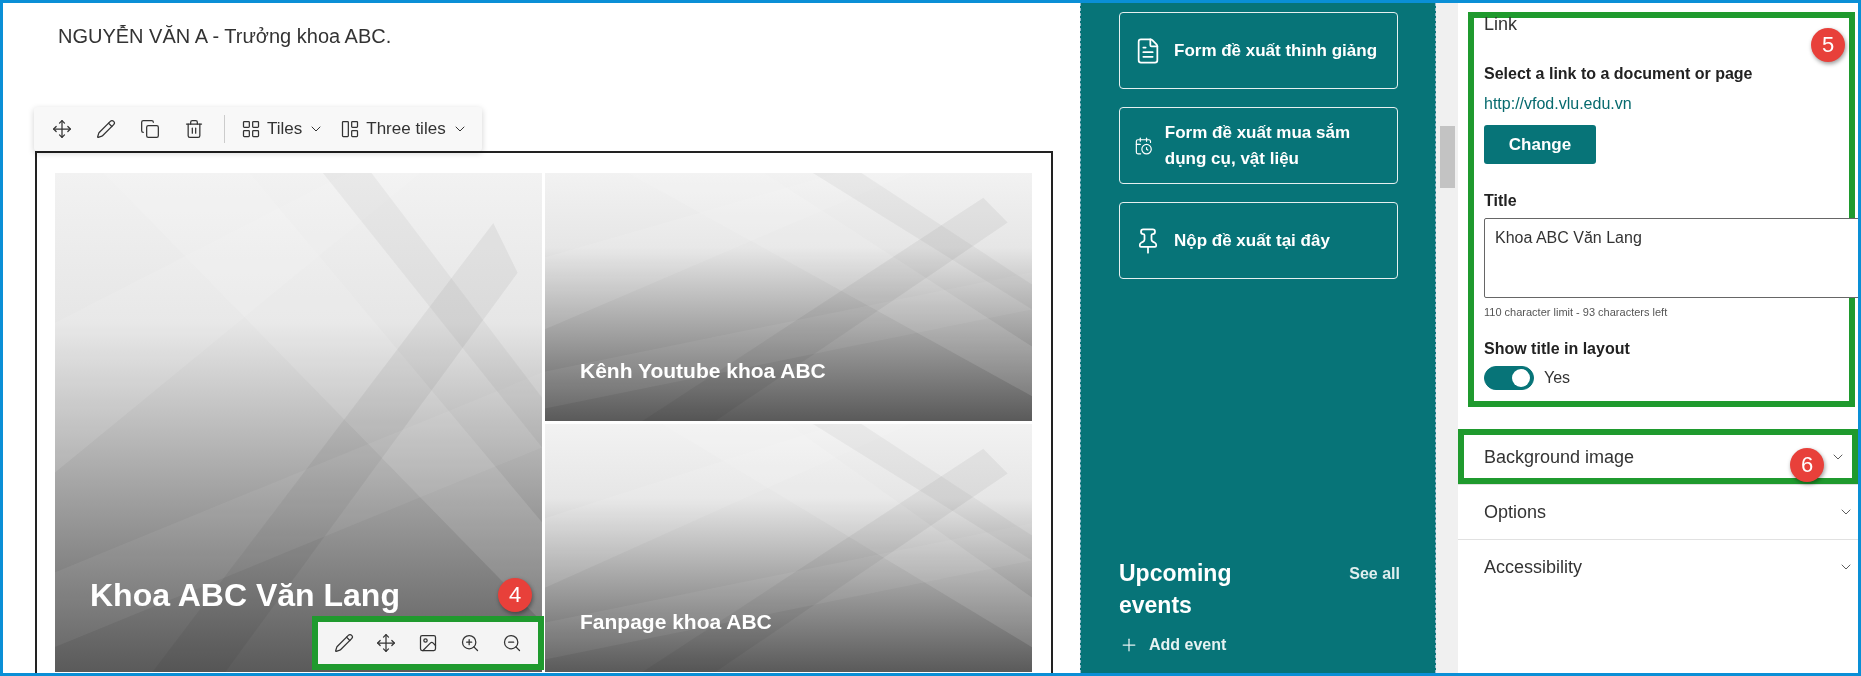  I want to click on see-all-link: See all, so click(1374, 573).